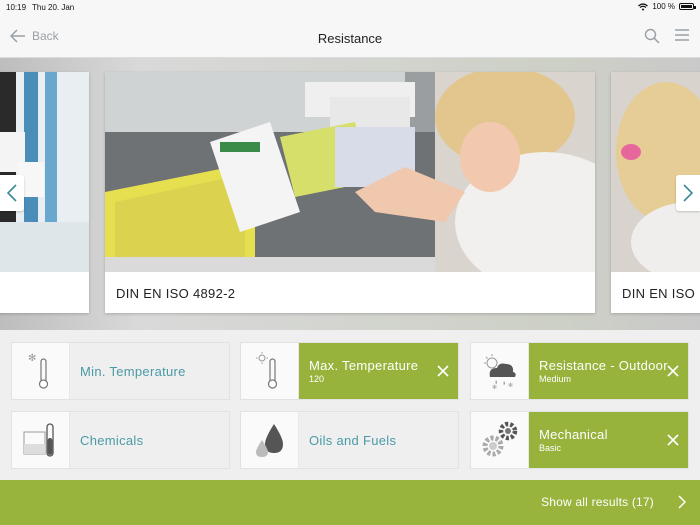  What do you see at coordinates (133, 371) in the screenshot?
I see `filter-label: Min. Temperature` at bounding box center [133, 371].